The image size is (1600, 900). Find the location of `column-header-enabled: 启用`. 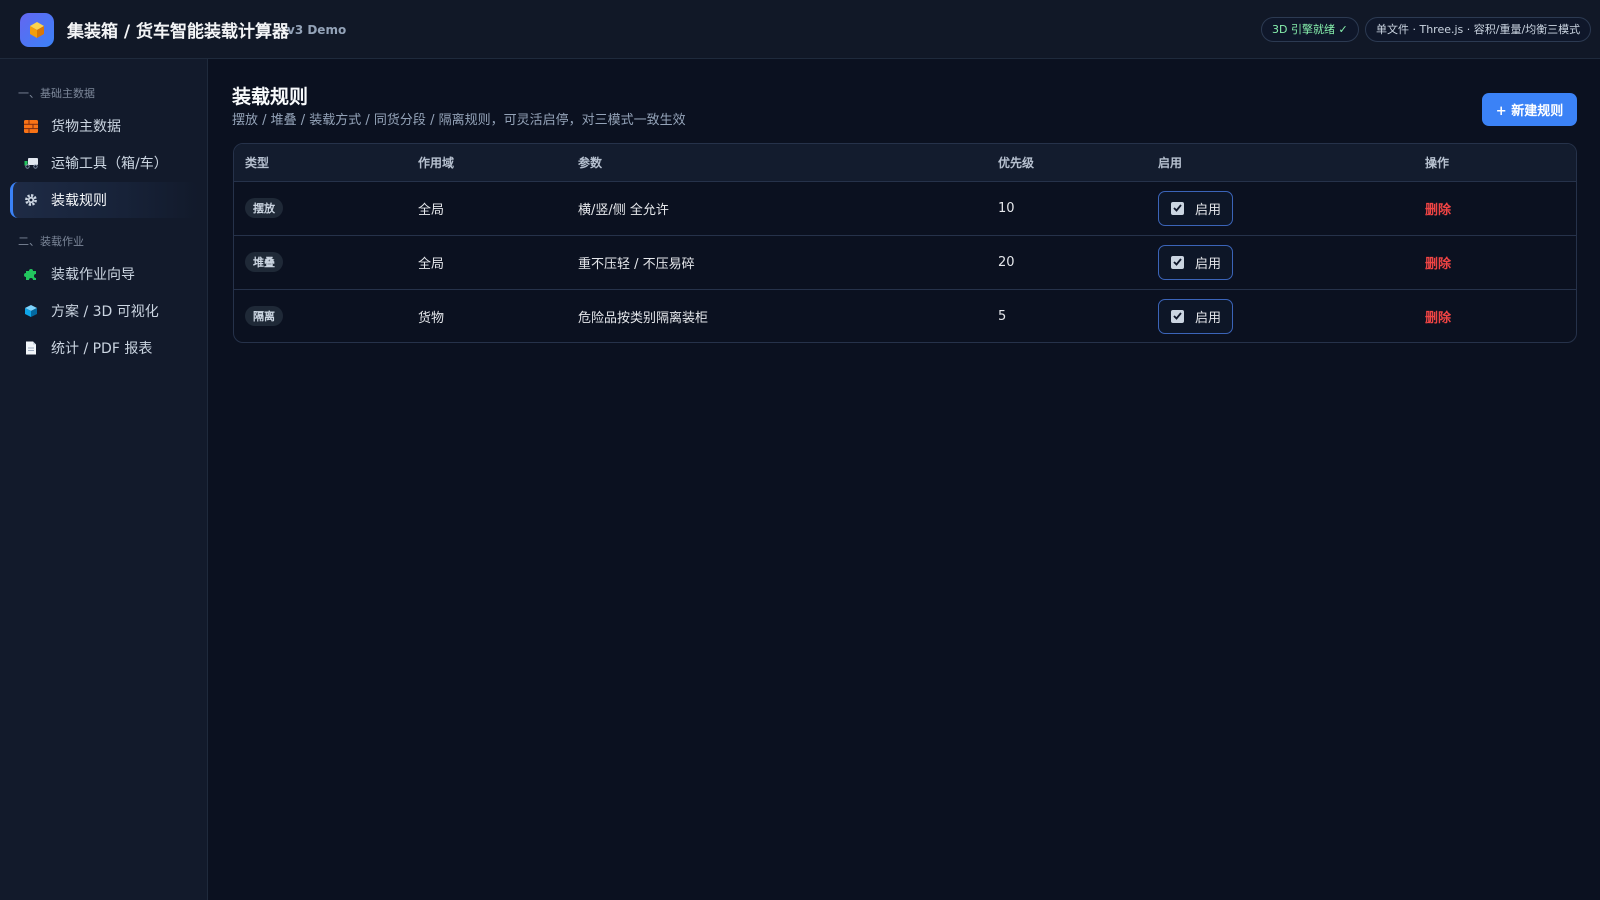

column-header-enabled: 启用 is located at coordinates (1280, 163).